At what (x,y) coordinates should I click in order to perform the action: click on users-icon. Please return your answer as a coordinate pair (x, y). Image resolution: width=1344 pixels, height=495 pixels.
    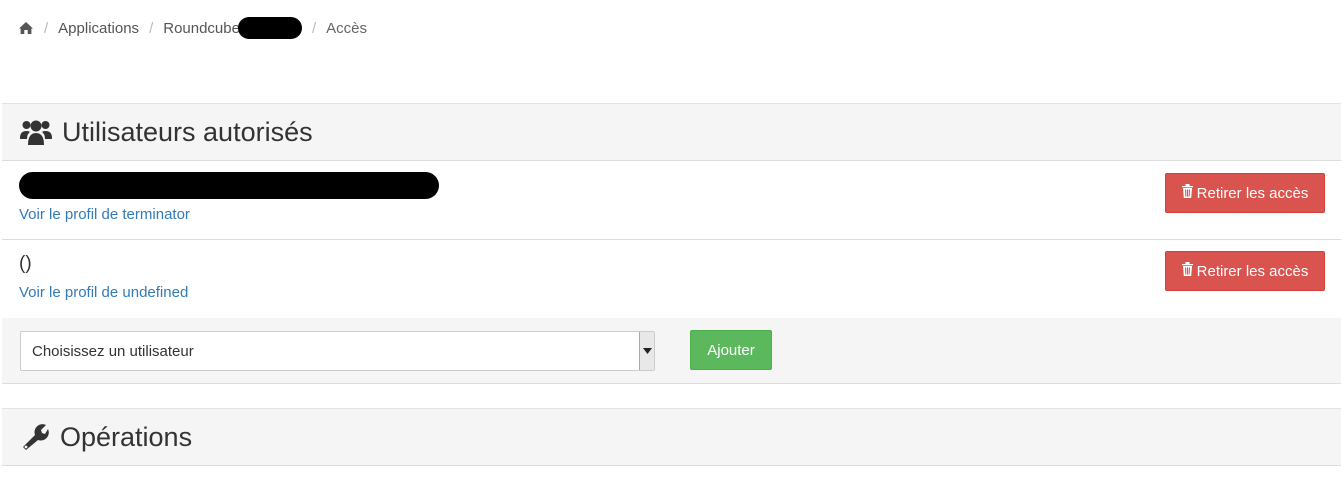
    Looking at the image, I should click on (36, 132).